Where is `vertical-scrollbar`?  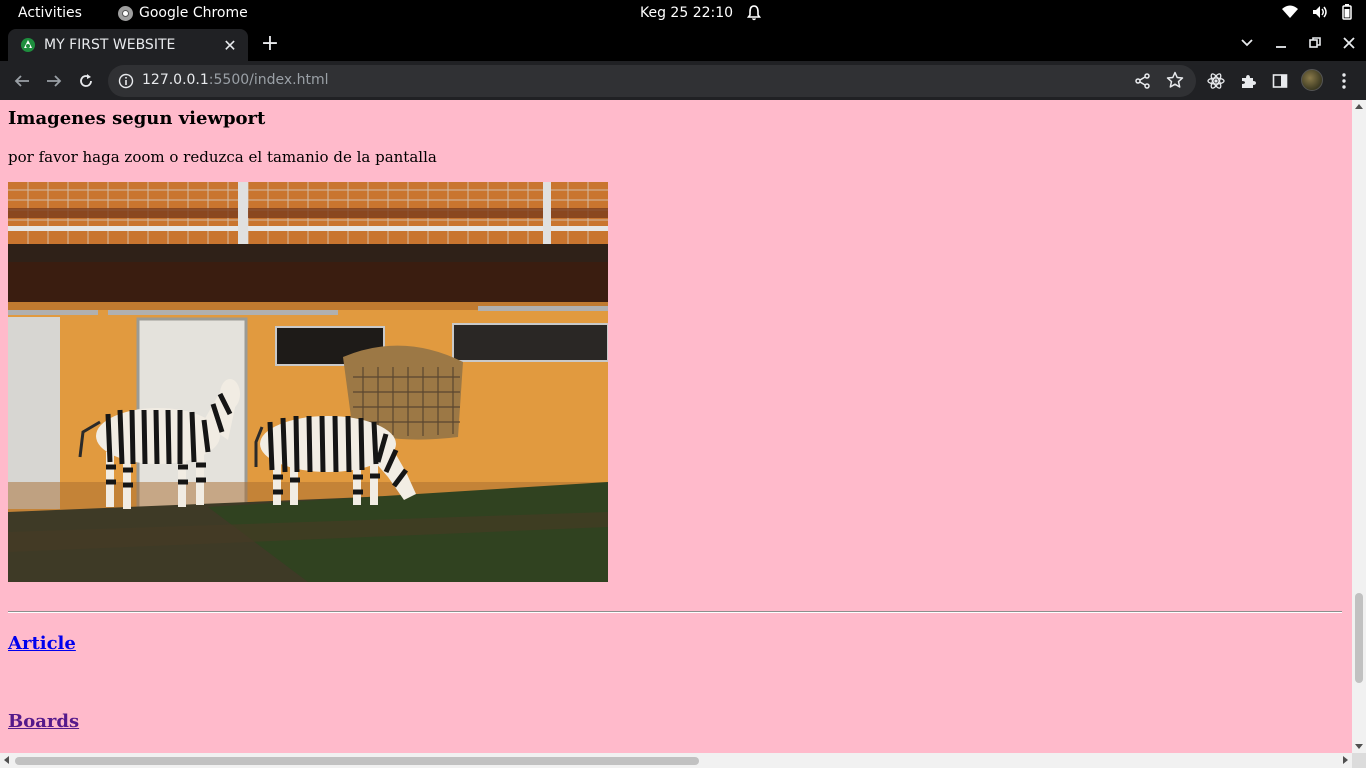 vertical-scrollbar is located at coordinates (1359, 426).